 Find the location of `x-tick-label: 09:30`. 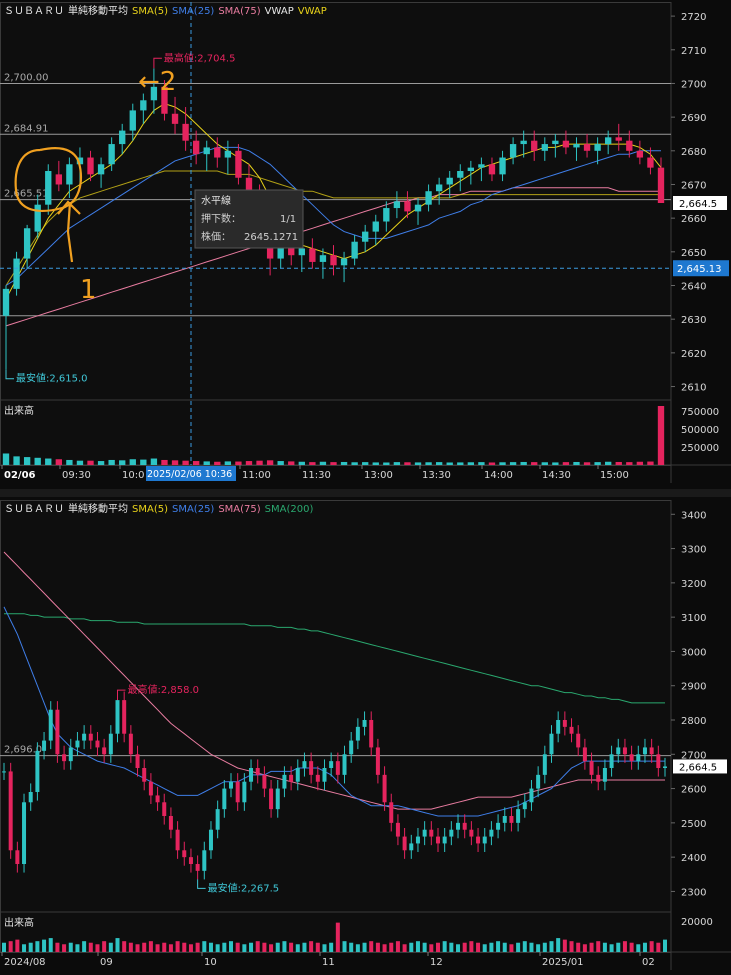

x-tick-label: 09:30 is located at coordinates (76, 475).